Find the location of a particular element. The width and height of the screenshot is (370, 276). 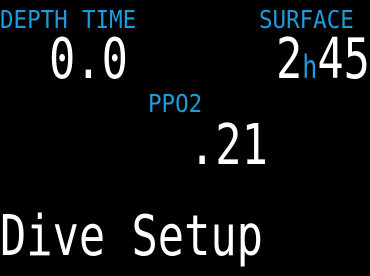

surface-minutes: 45 is located at coordinates (343, 59).